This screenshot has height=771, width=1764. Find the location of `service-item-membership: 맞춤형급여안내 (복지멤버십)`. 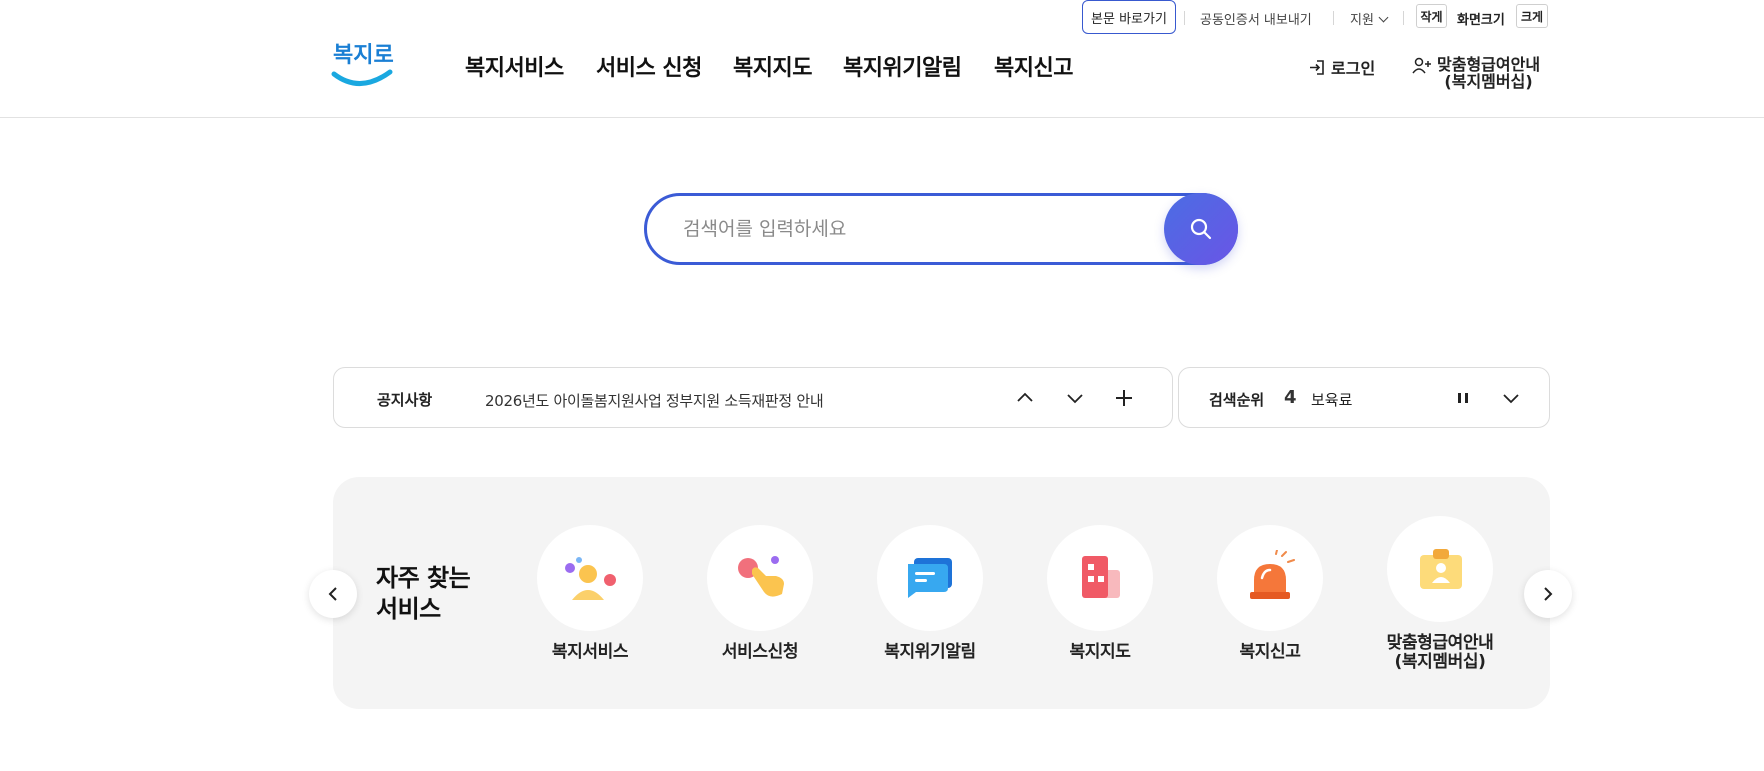

service-item-membership: 맞춤형급여안내 (복지멤버십) is located at coordinates (1440, 594).